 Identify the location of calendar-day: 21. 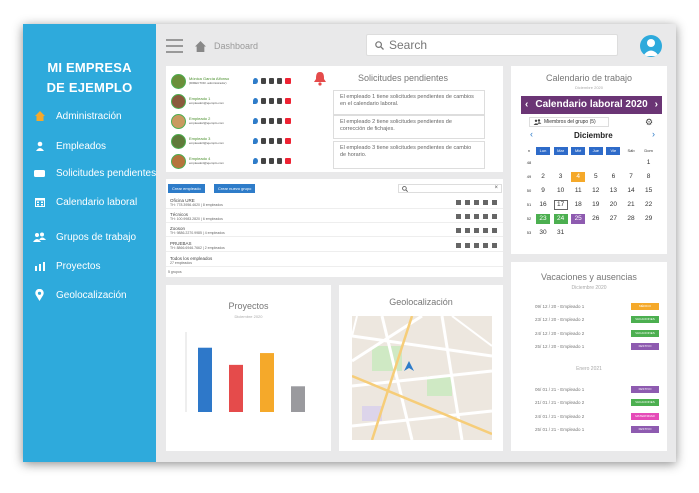
(631, 205).